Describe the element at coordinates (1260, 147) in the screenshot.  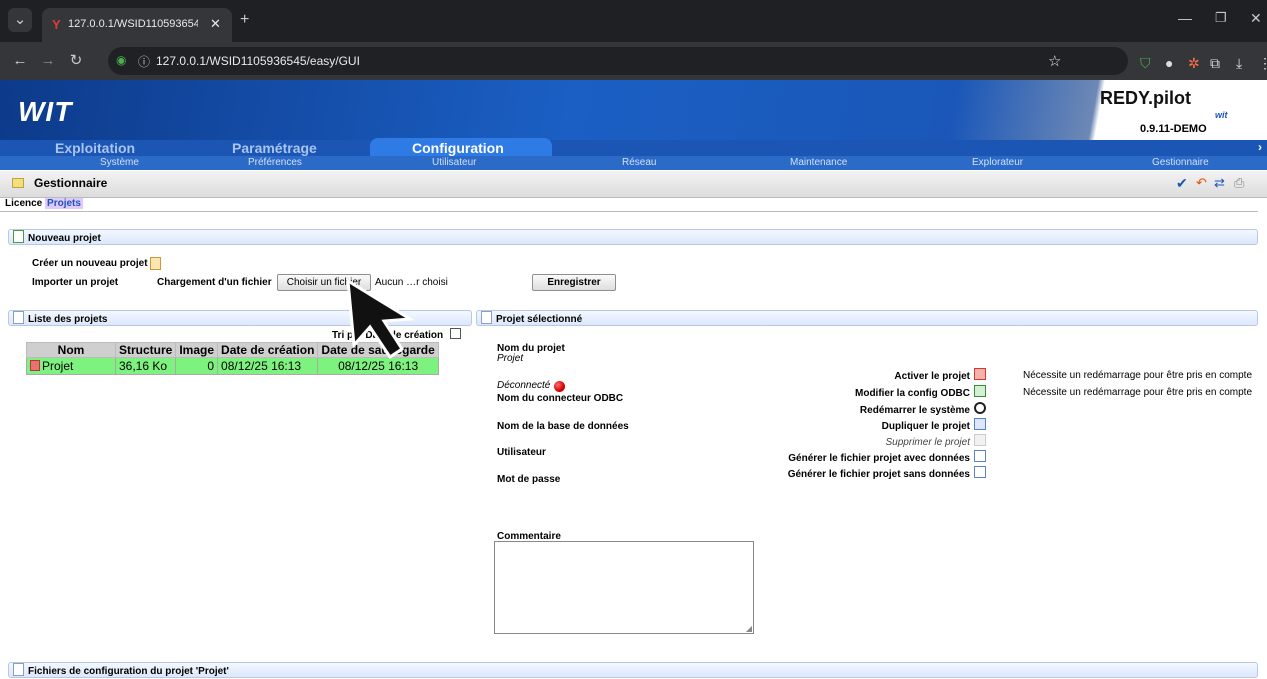
I see `menu-scroll-icon: ›` at that location.